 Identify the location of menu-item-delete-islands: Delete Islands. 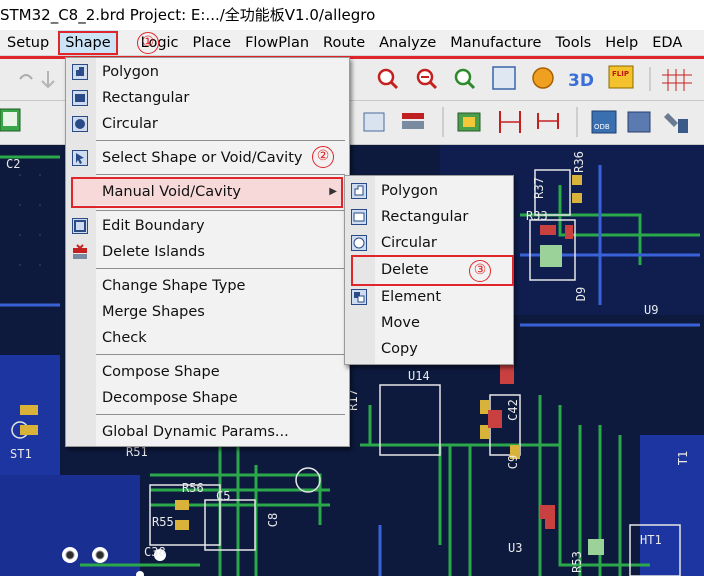
(207, 252).